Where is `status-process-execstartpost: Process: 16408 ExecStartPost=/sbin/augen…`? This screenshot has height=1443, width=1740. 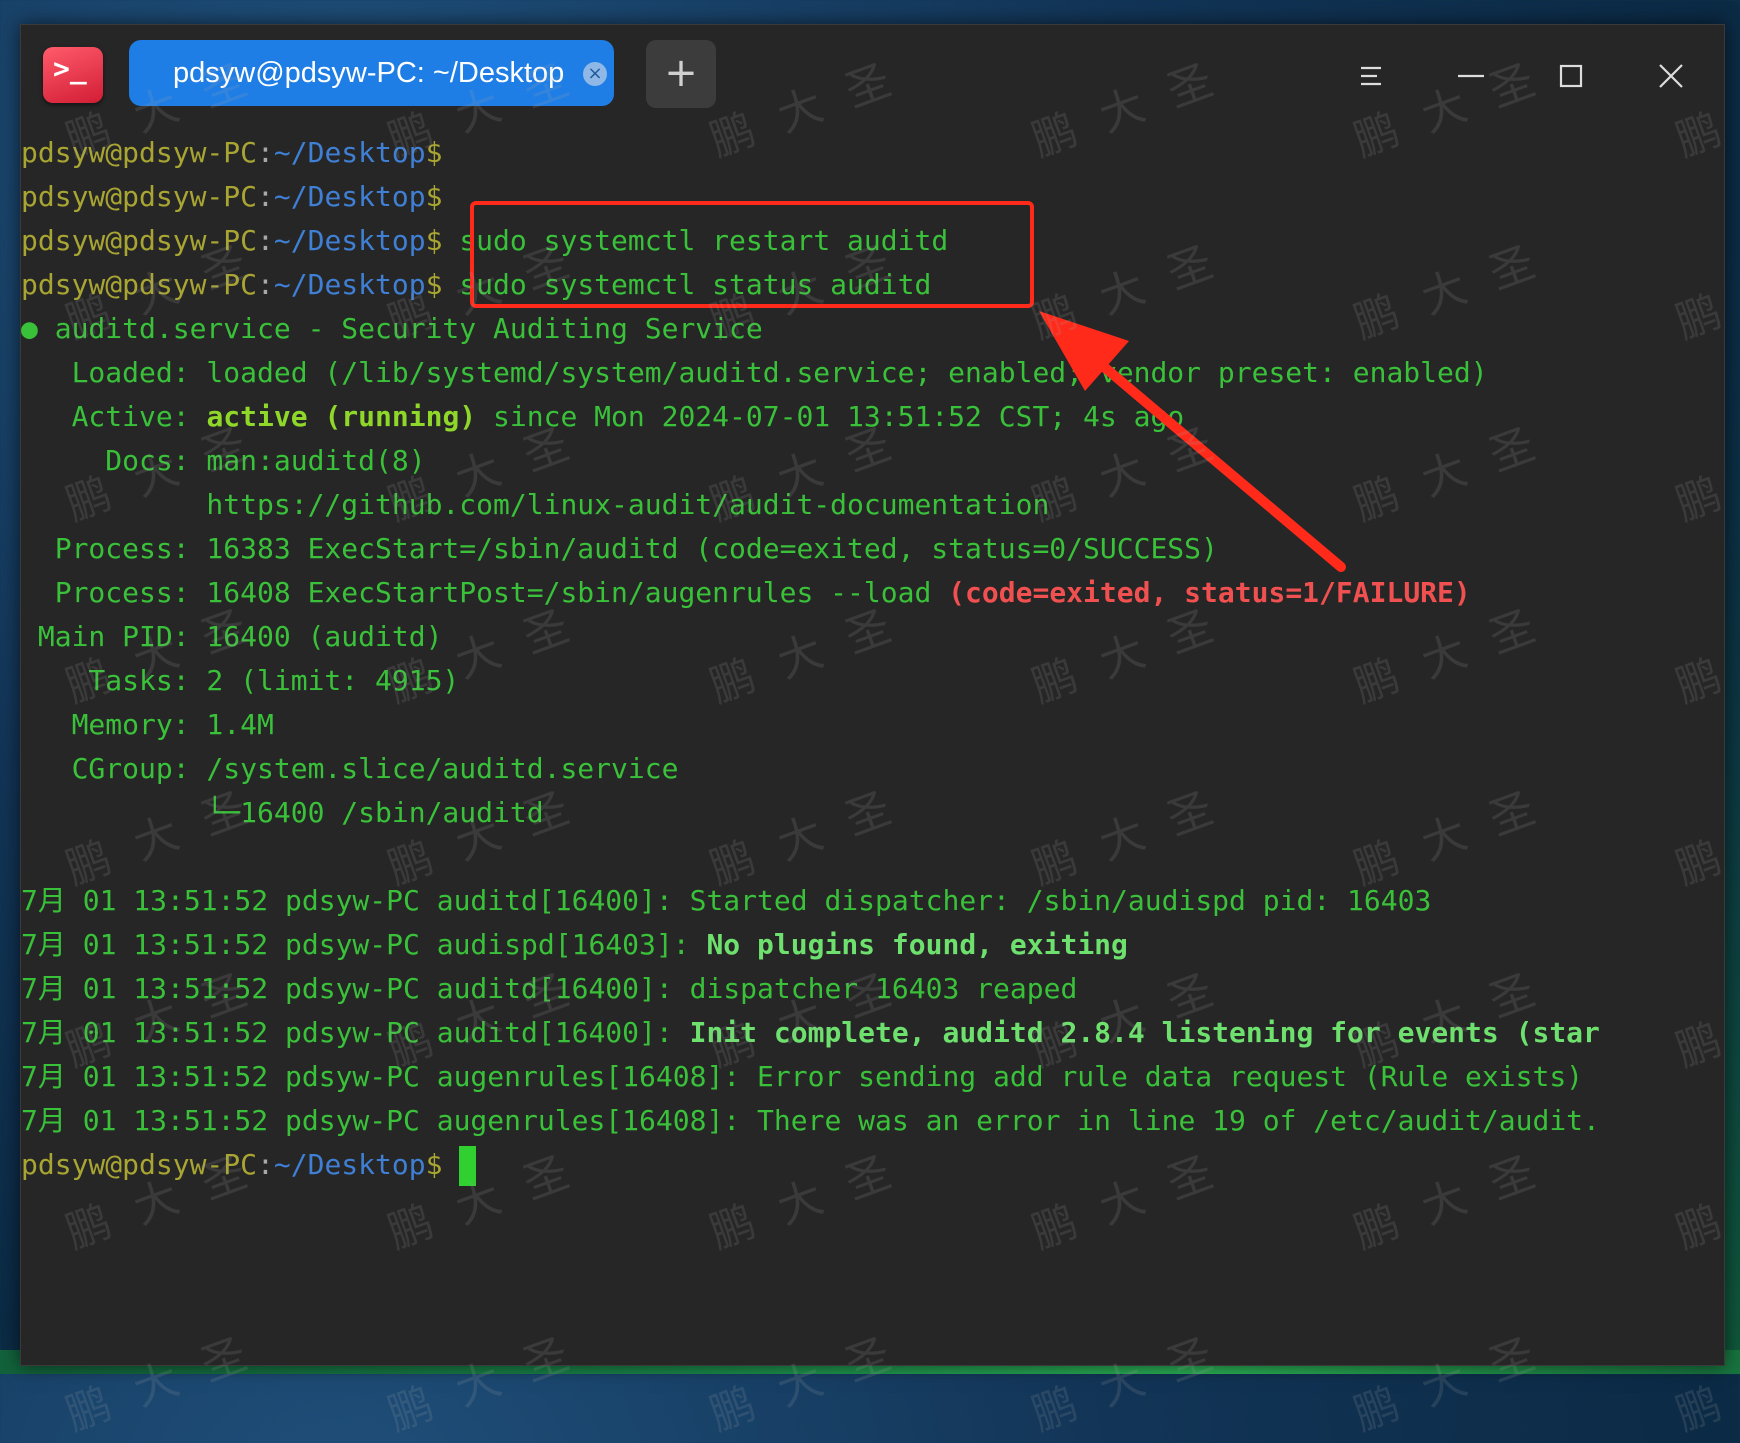 status-process-execstartpost: Process: 16408 ExecStartPost=/sbin/augen… is located at coordinates (872, 593).